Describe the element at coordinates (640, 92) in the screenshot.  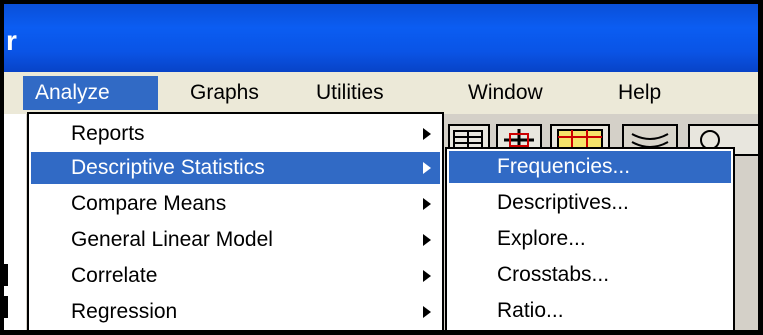
I see `menu-help-label: Help` at that location.